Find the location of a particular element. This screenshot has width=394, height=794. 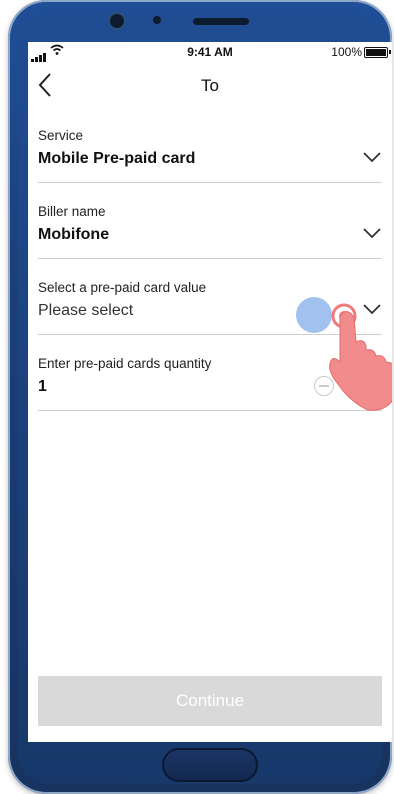

biller-value: Mobifone is located at coordinates (74, 234).